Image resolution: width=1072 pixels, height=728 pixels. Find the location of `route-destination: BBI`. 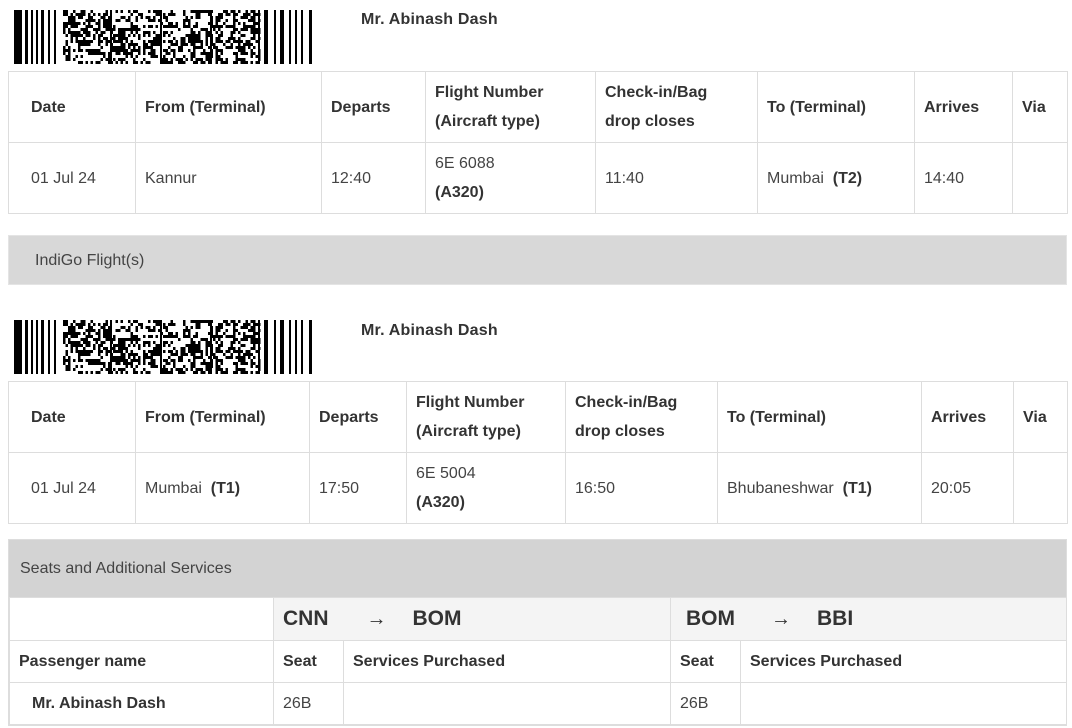

route-destination: BBI is located at coordinates (835, 618).